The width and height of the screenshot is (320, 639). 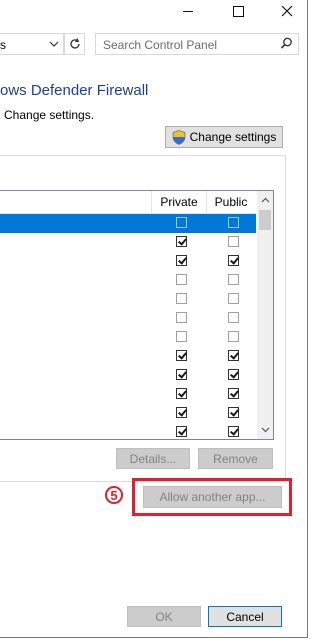 I want to click on close-button, so click(x=287, y=11).